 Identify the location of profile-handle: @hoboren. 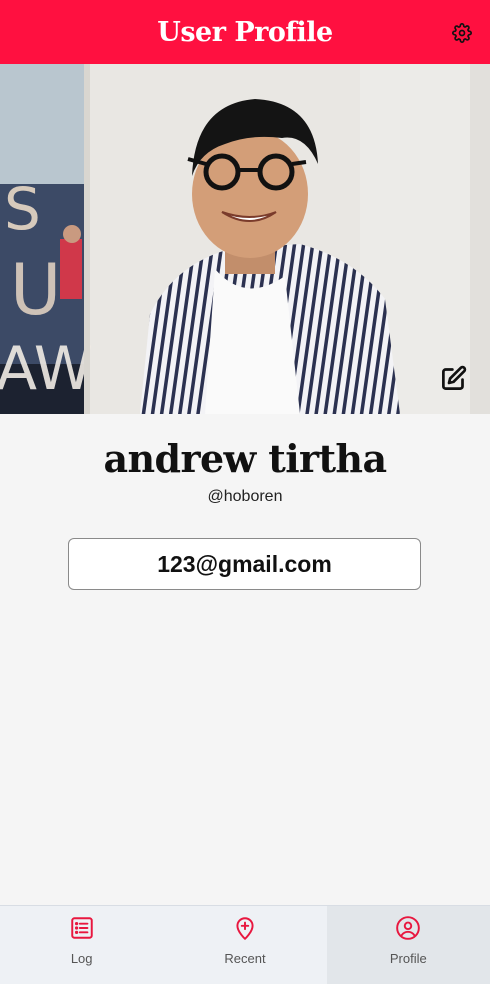
(245, 496).